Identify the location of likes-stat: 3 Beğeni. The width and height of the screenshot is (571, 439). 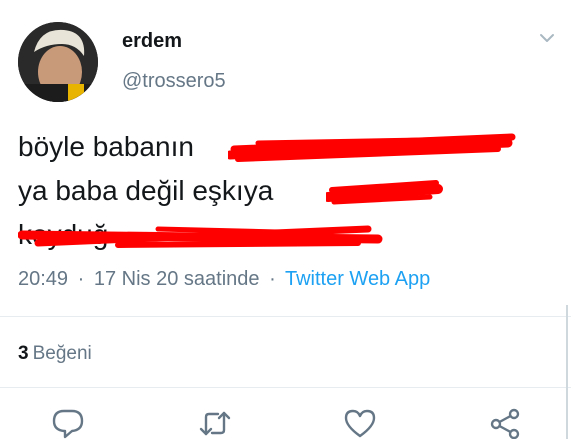
(55, 354).